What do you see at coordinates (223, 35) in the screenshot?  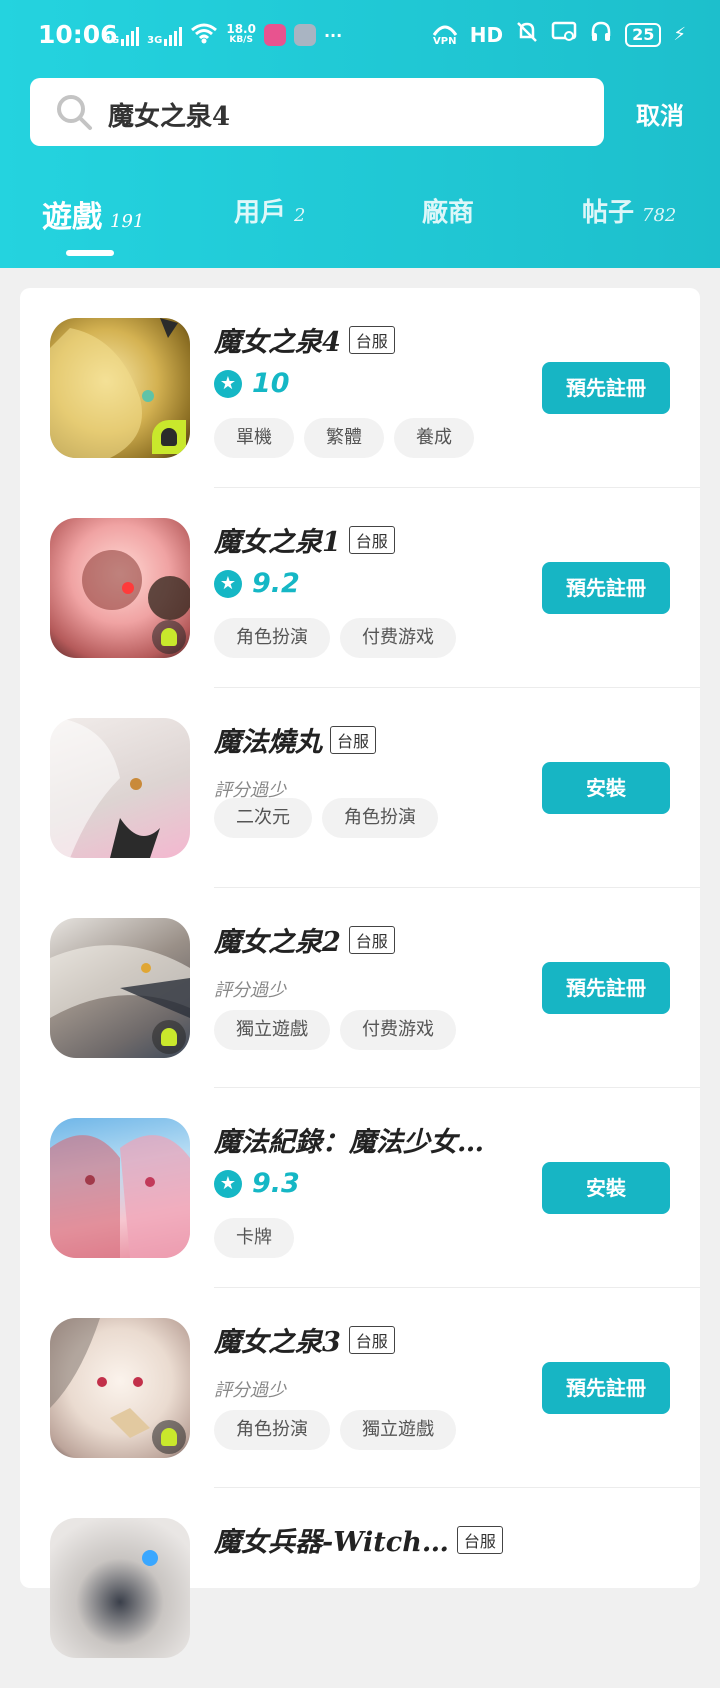 I see `status-left-icons: 4G 3G 18.0 KB/S ···` at bounding box center [223, 35].